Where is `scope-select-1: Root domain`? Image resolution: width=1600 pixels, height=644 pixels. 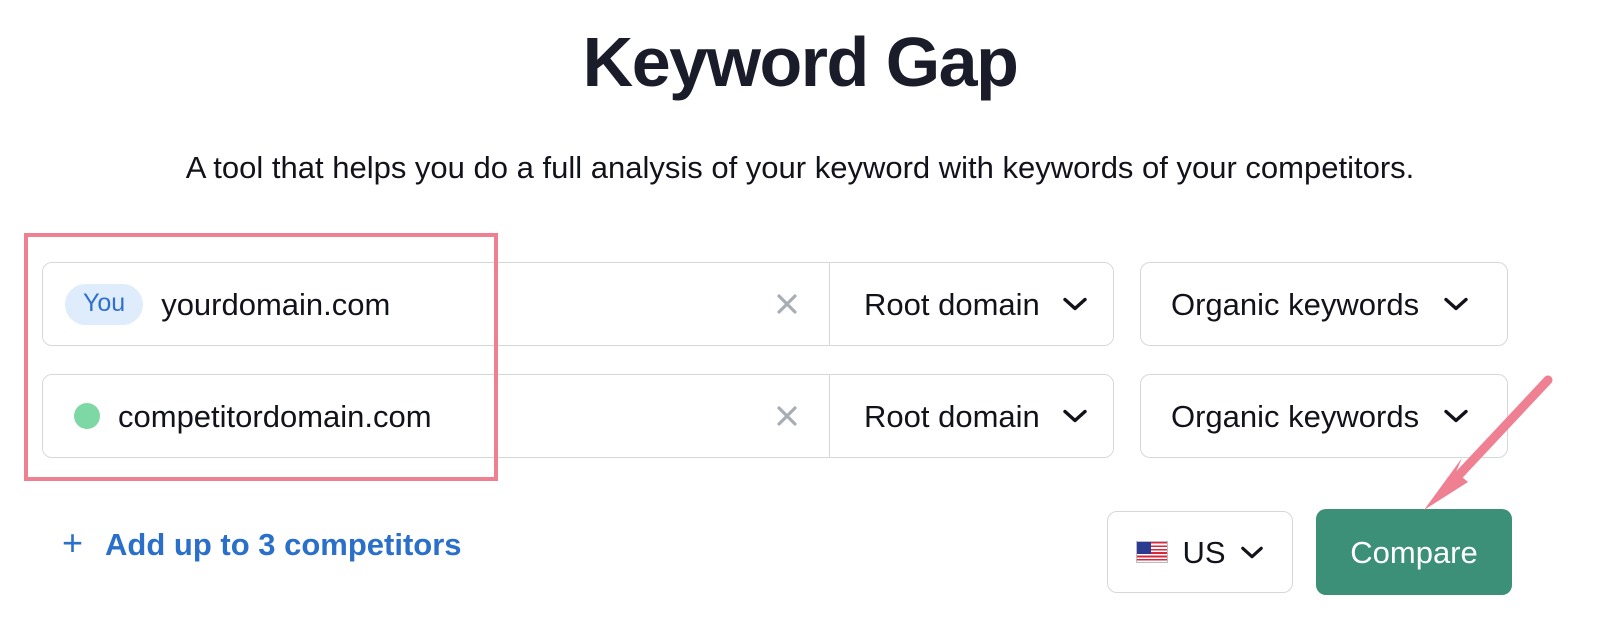 scope-select-1: Root domain is located at coordinates (971, 304).